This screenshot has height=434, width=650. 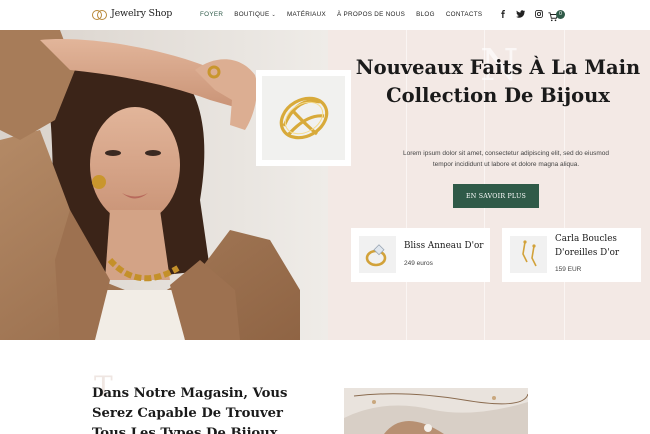 What do you see at coordinates (538, 13) in the screenshot?
I see `instagram-icon` at bounding box center [538, 13].